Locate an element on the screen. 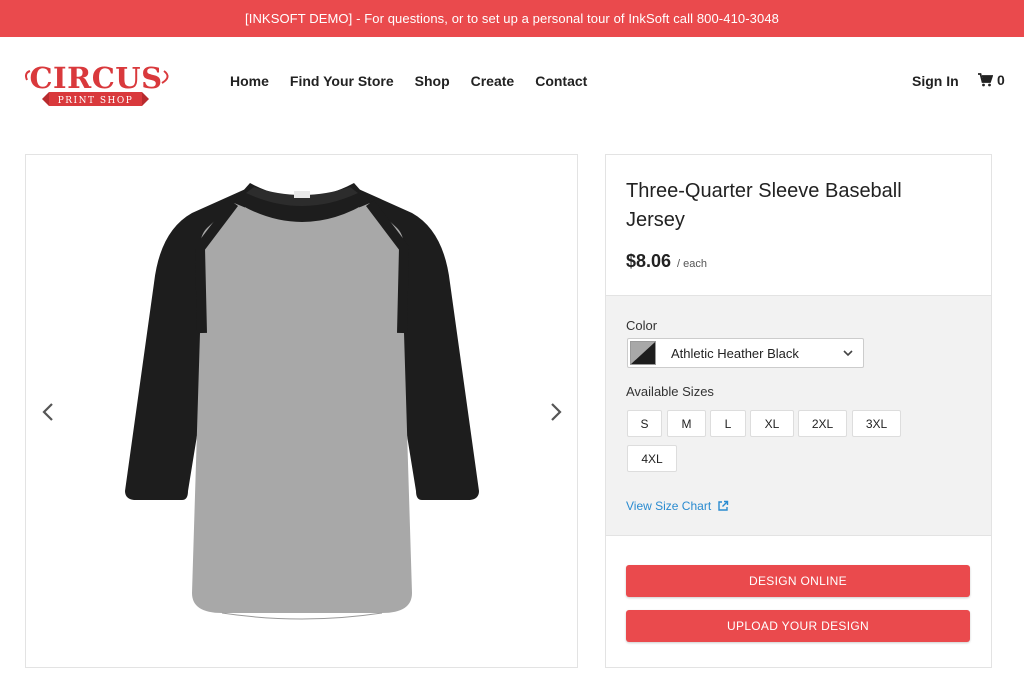 The width and height of the screenshot is (1024, 678). chevron-right-icon is located at coordinates (556, 412).